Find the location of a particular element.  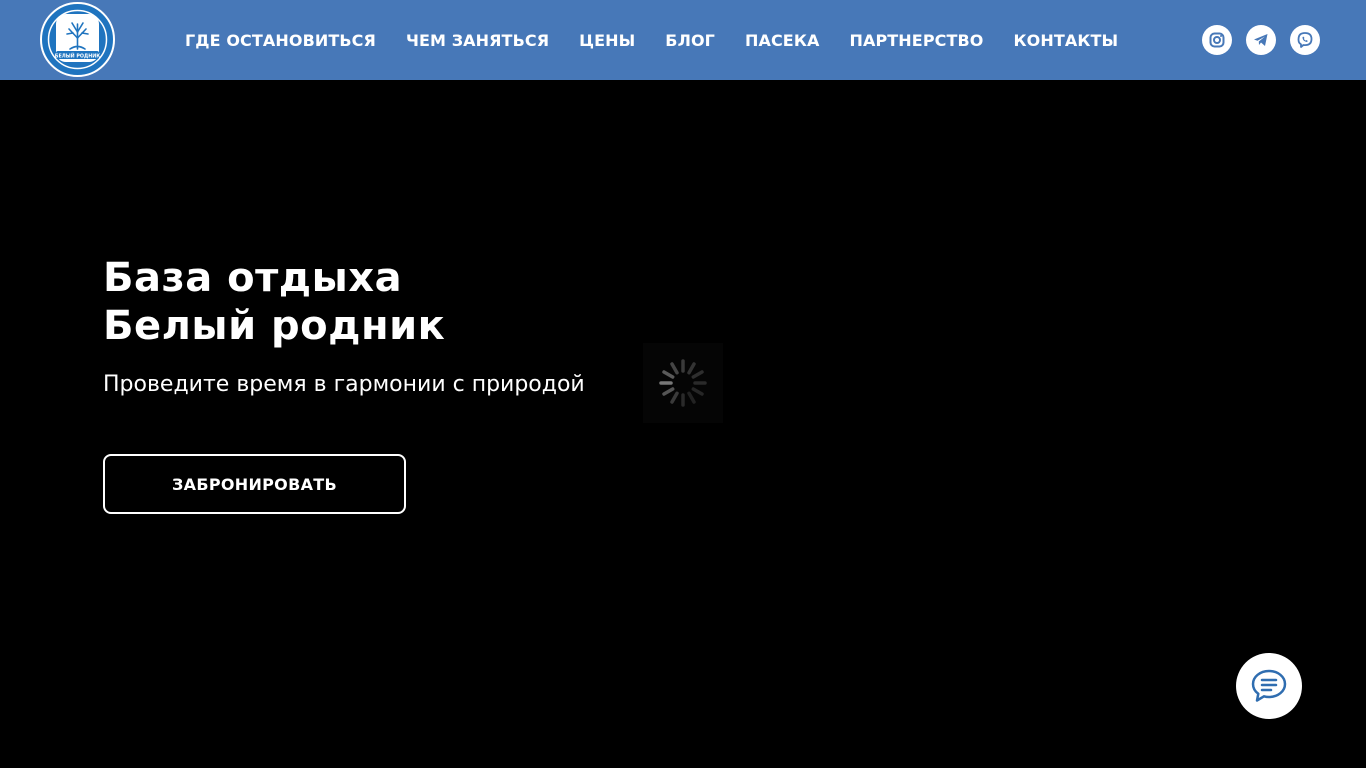

loading-spinner-icon is located at coordinates (683, 383).